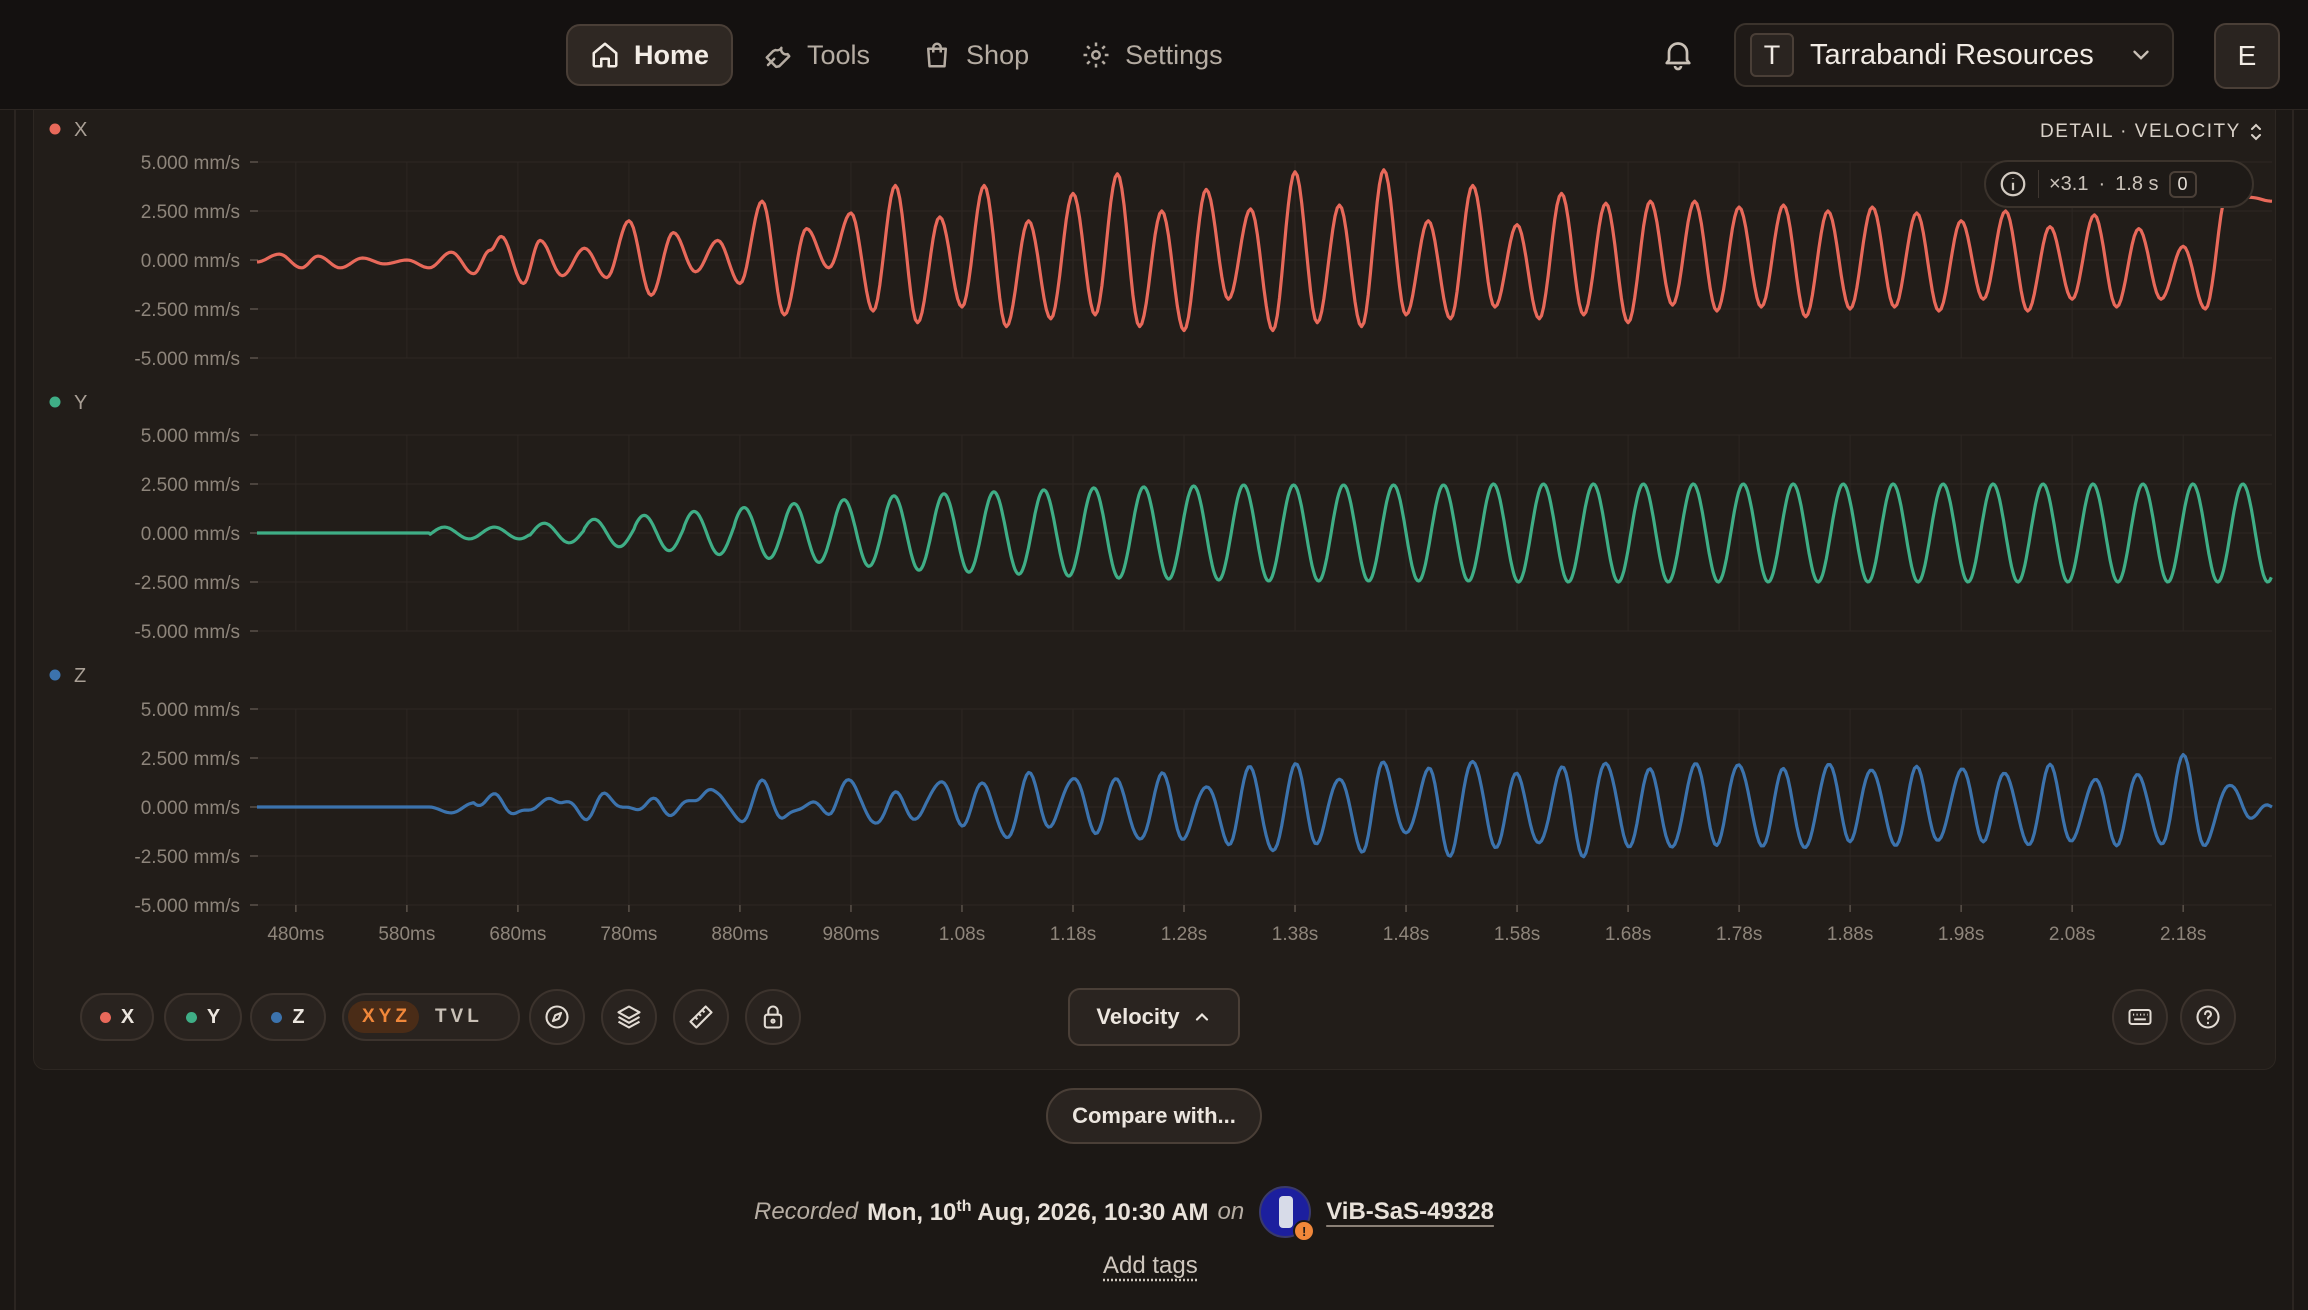 The width and height of the screenshot is (2308, 1310). What do you see at coordinates (2013, 184) in the screenshot?
I see `info-icon` at bounding box center [2013, 184].